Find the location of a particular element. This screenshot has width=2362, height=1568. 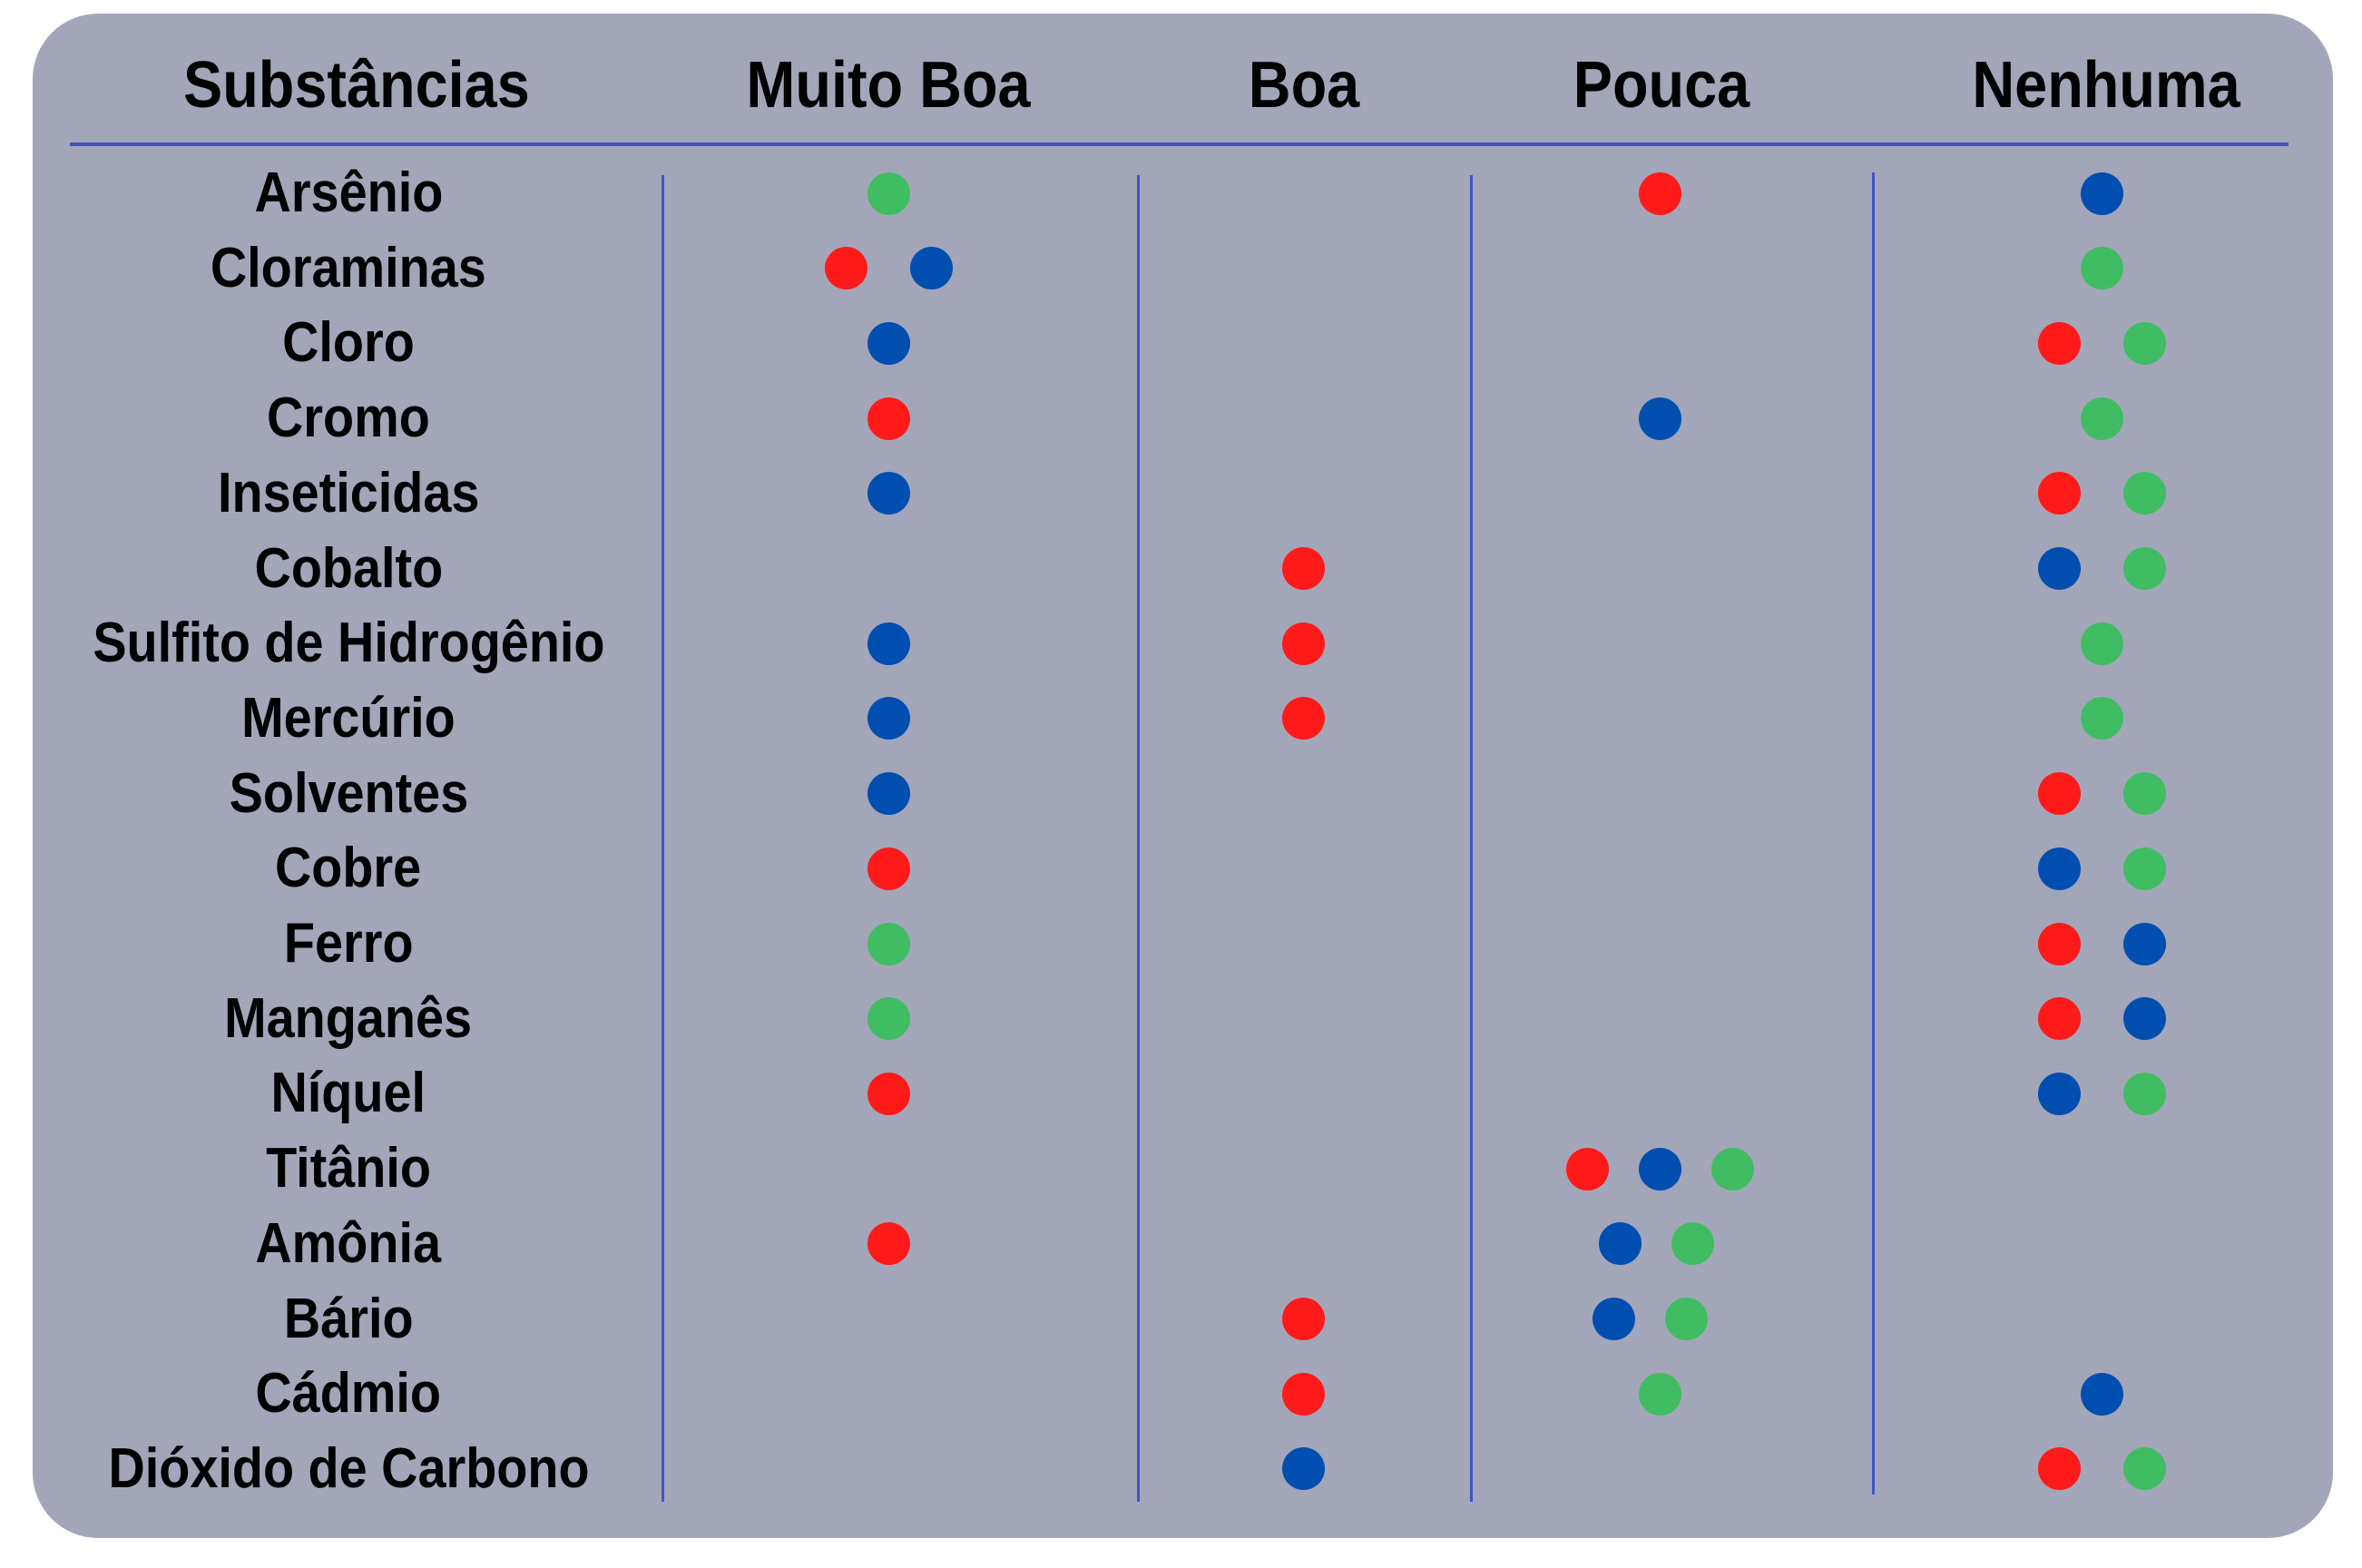

substance-name: Cloro is located at coordinates (348, 343).